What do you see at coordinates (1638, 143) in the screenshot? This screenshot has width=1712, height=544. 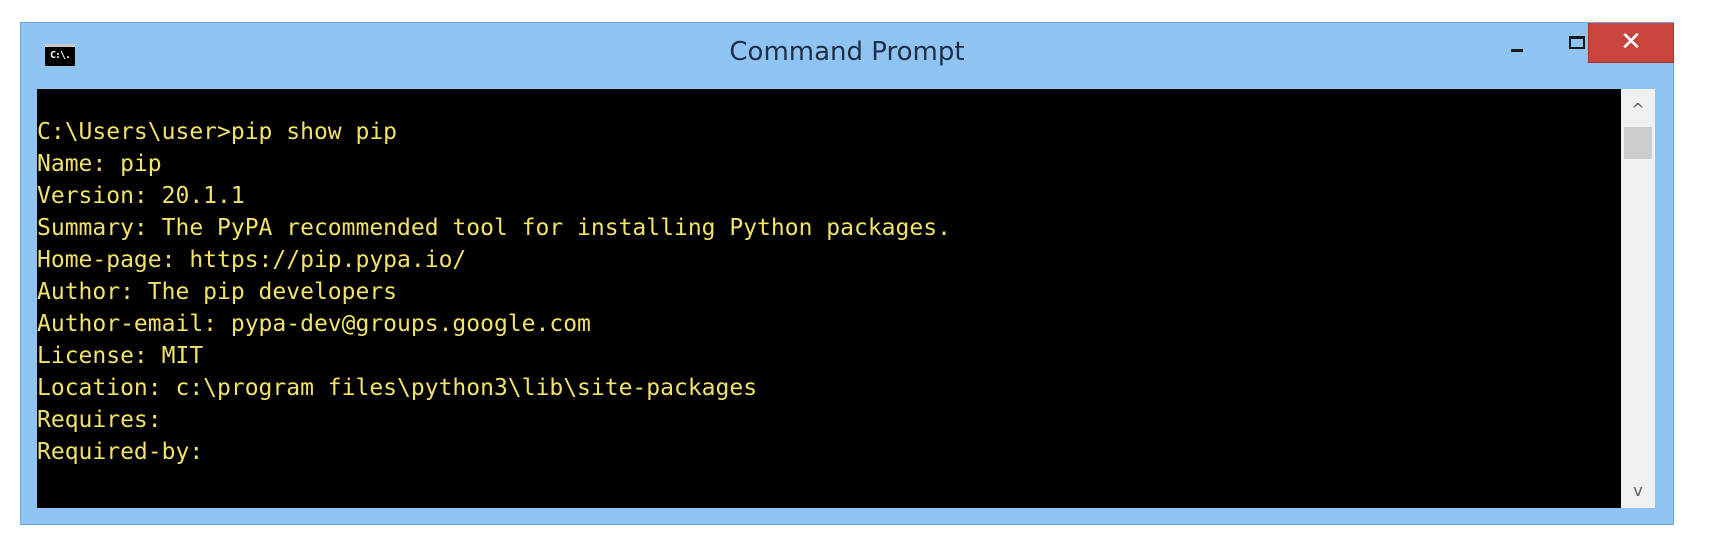 I see `scroll-thumb` at bounding box center [1638, 143].